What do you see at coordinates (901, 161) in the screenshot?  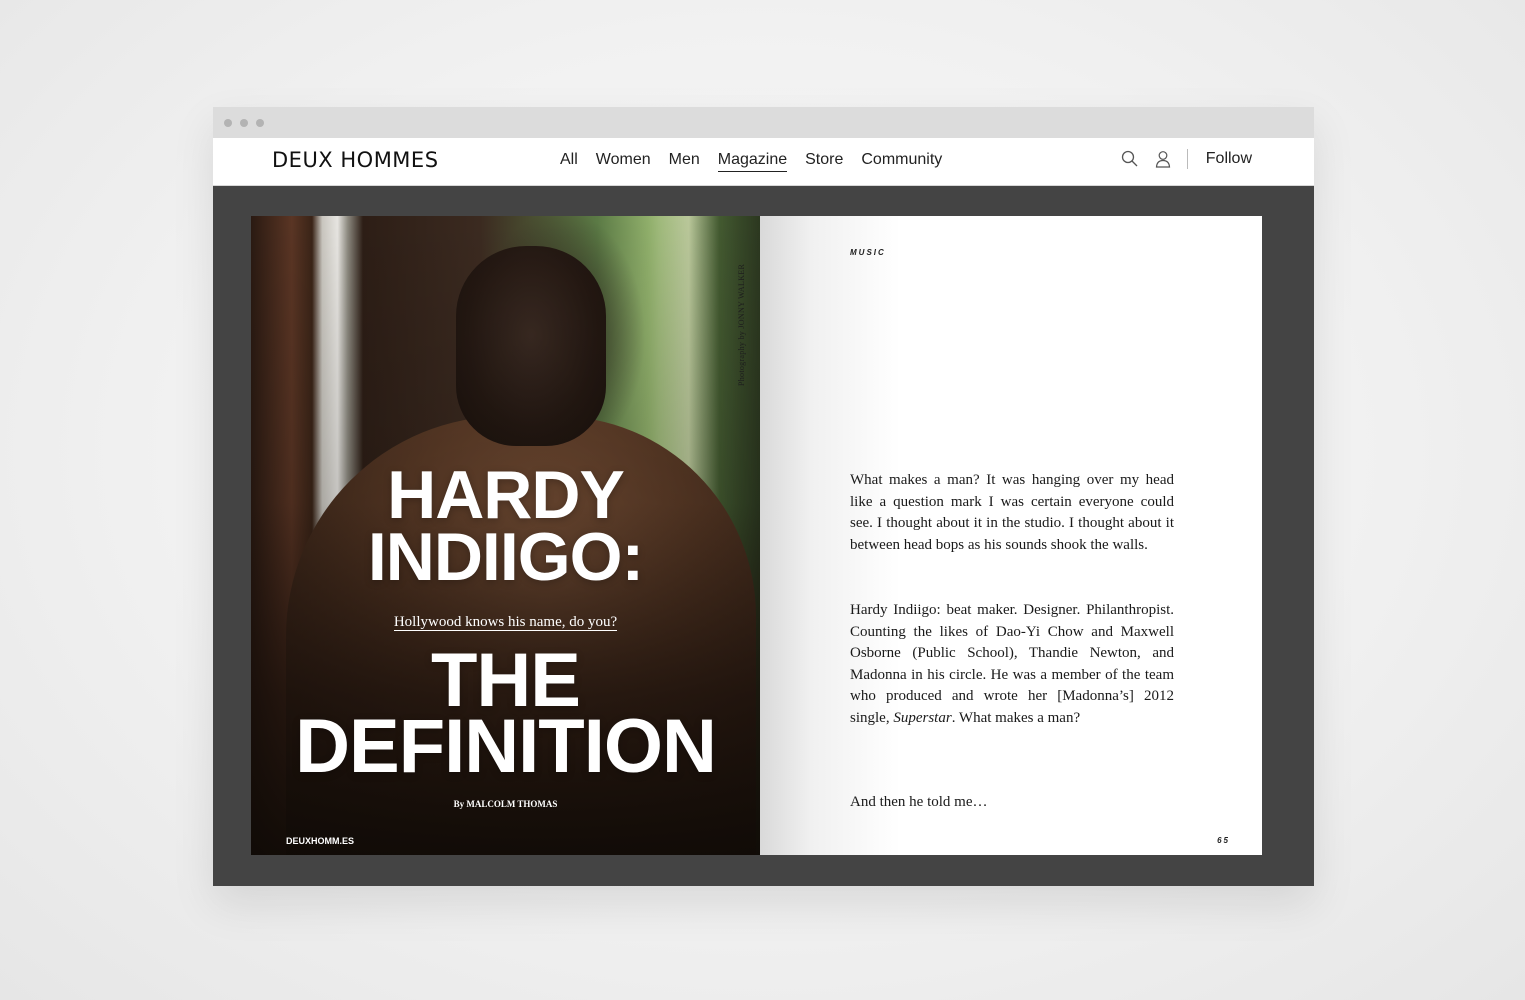 I see `menu-item-community: Community` at bounding box center [901, 161].